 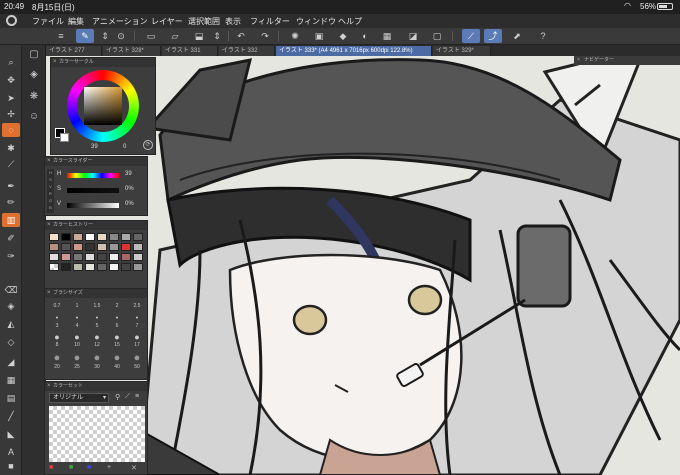 What do you see at coordinates (77, 307) in the screenshot?
I see `brush-size-item: 1` at bounding box center [77, 307].